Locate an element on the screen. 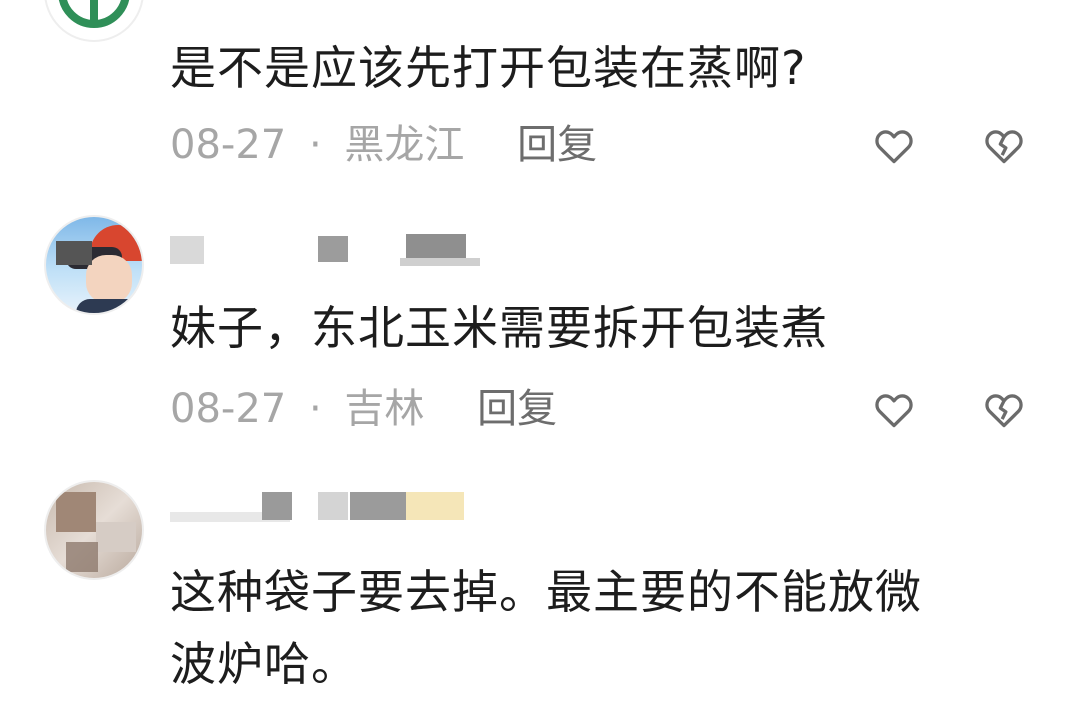 The height and width of the screenshot is (711, 1080). comment-meta: 08-27 · 吉林 回复 is located at coordinates (363, 409).